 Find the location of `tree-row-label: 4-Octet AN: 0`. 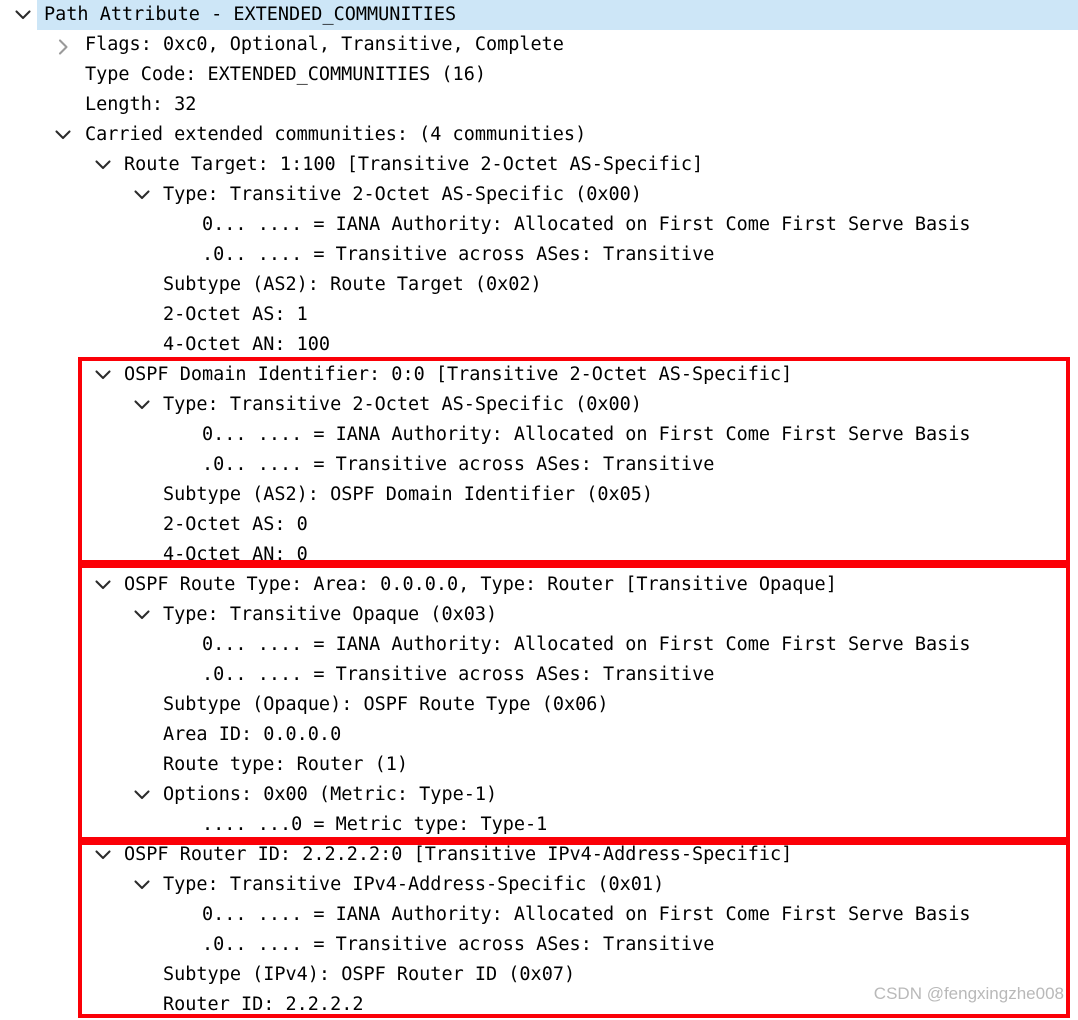

tree-row-label: 4-Octet AN: 0 is located at coordinates (235, 554).